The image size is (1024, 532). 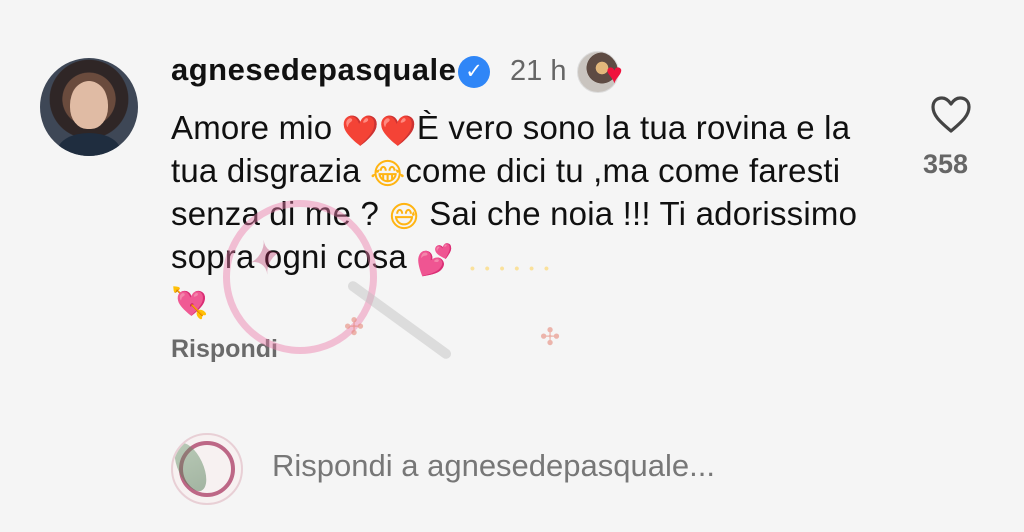 I want to click on verified-icon: ✓, so click(x=474, y=72).